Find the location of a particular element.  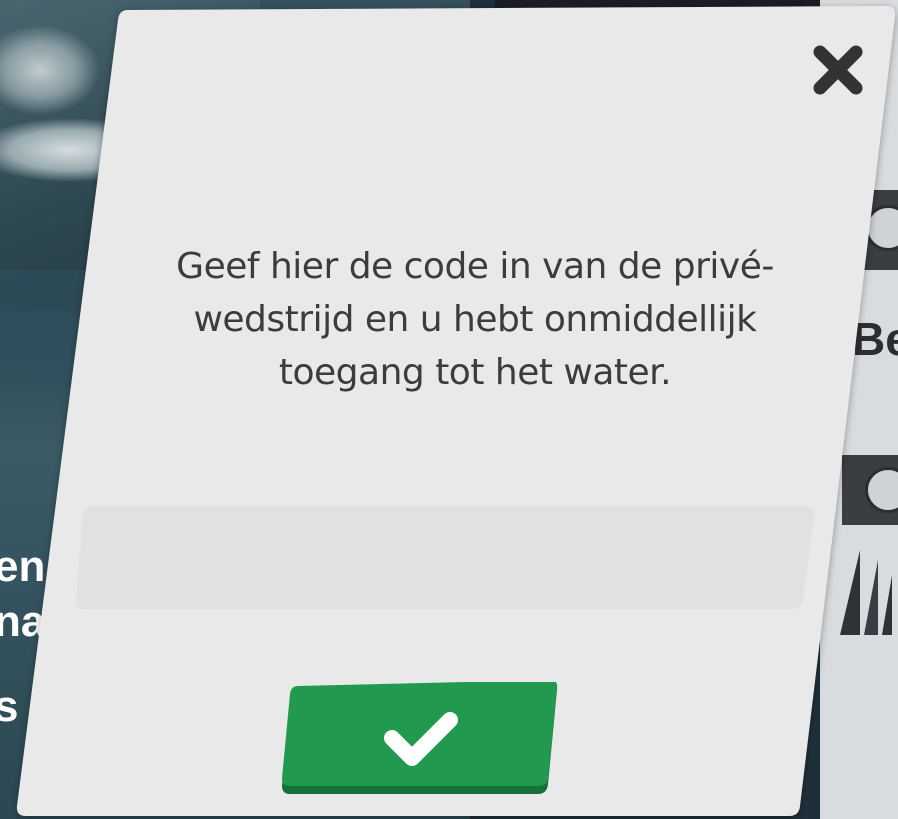

confirm-button is located at coordinates (420, 739).